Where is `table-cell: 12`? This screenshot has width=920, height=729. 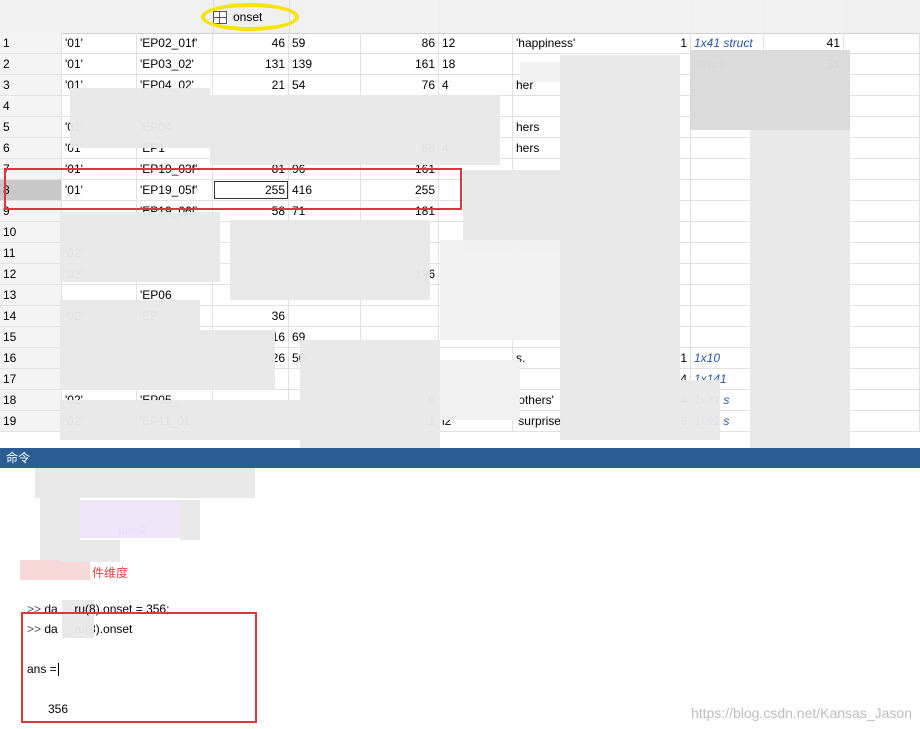 table-cell: 12 is located at coordinates (476, 43).